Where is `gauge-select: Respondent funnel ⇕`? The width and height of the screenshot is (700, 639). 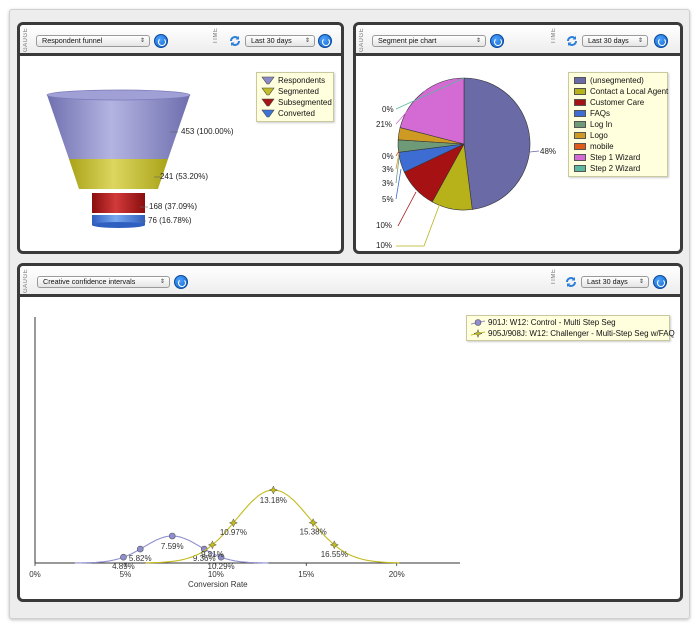
gauge-select: Respondent funnel ⇕ is located at coordinates (93, 41).